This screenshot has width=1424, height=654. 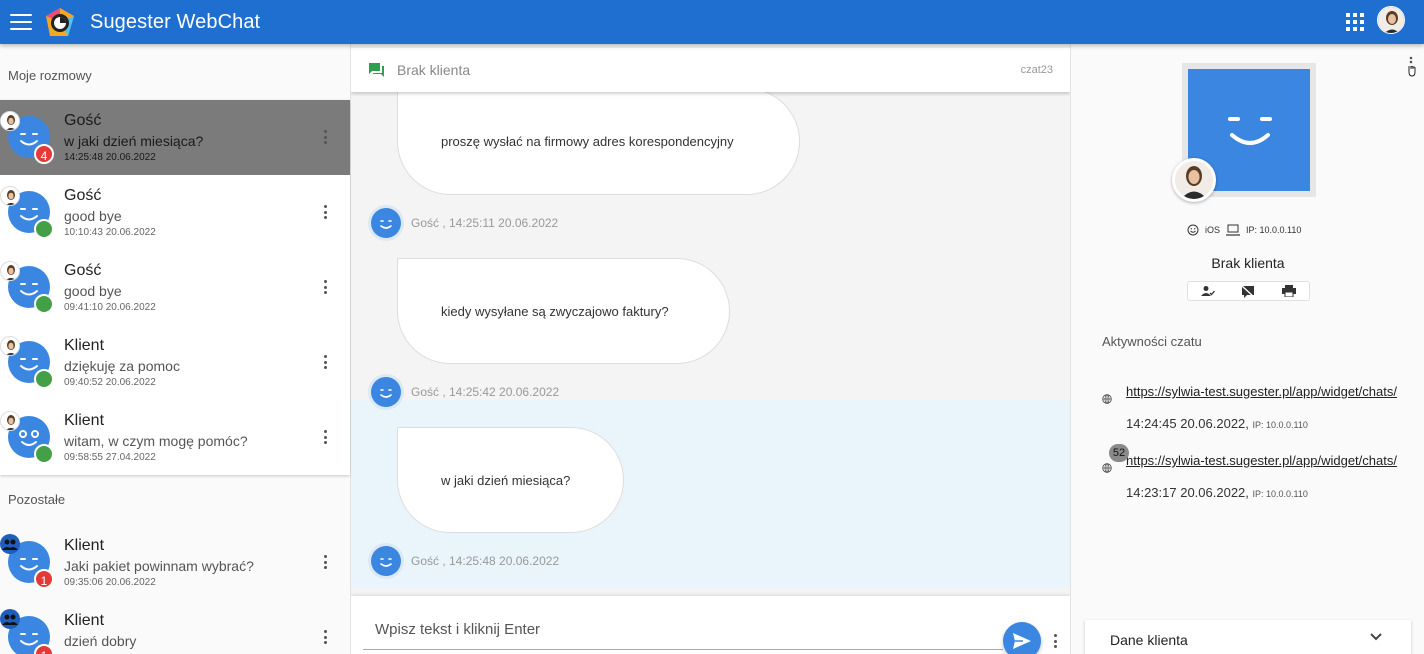 I want to click on chat-off-icon, so click(x=1248, y=291).